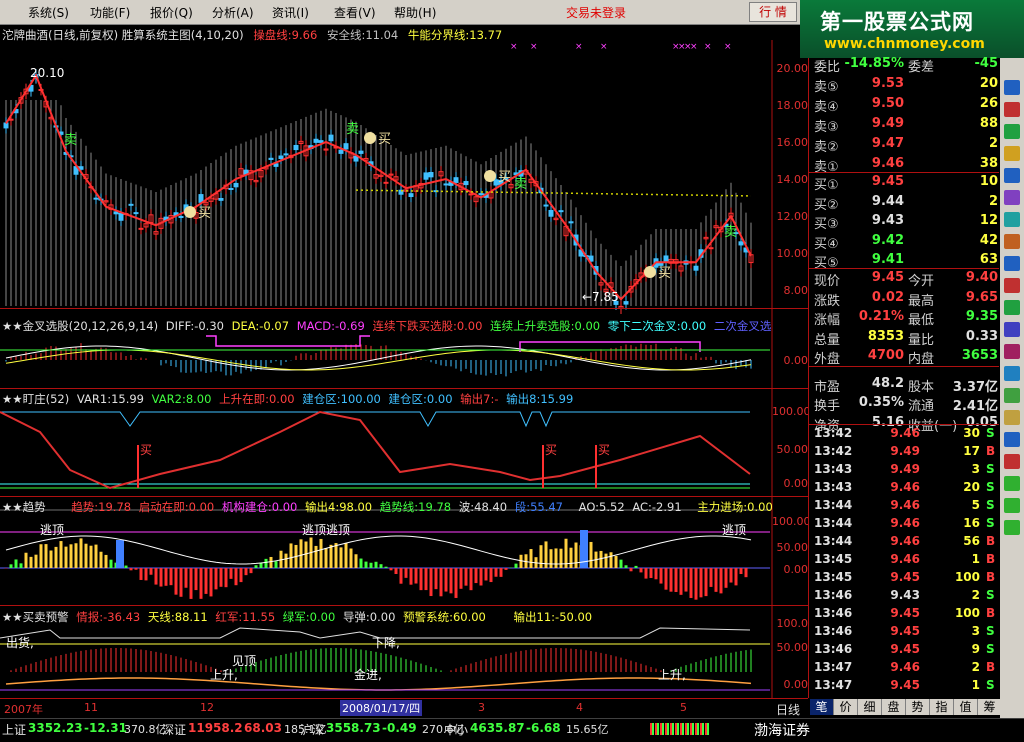 This screenshot has height=742, width=1024. I want to click on trend-v2: 启动在即:0.00, so click(176, 507).